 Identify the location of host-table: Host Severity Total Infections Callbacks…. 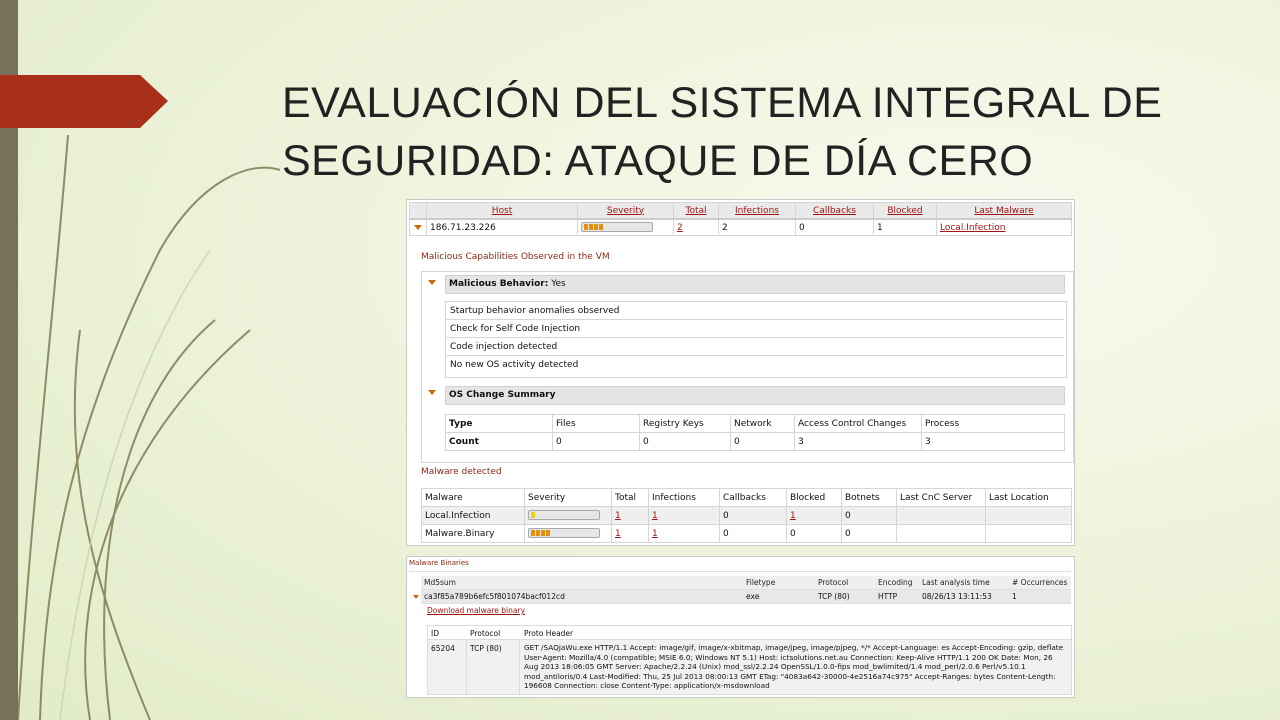
(740, 219).